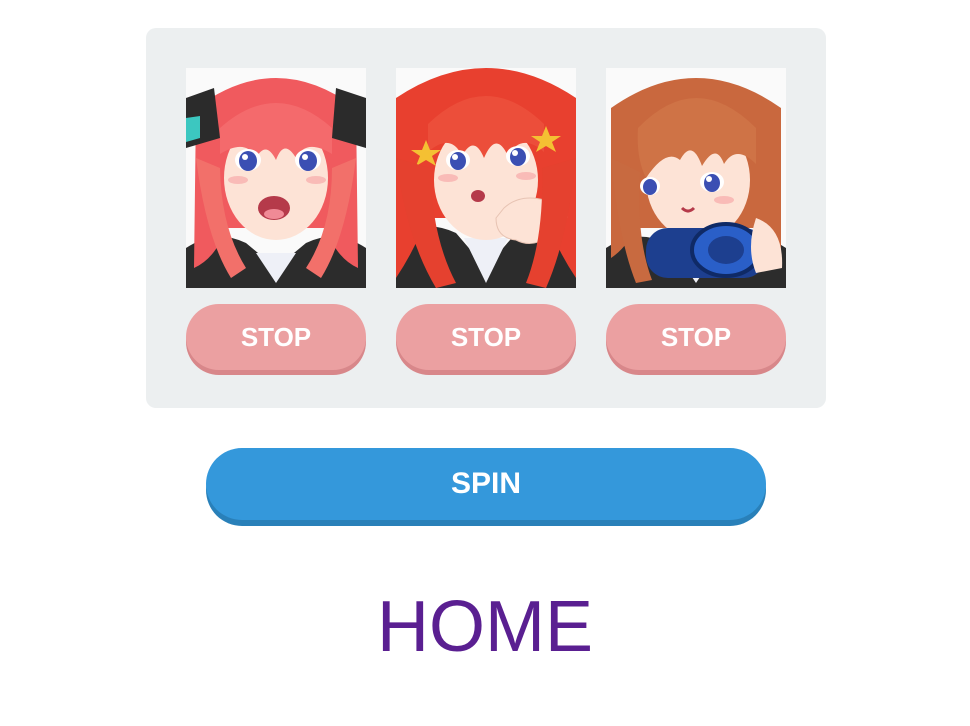 This screenshot has height=726, width=970. Describe the element at coordinates (276, 337) in the screenshot. I see `reel-1-stop-button: STOP` at that location.